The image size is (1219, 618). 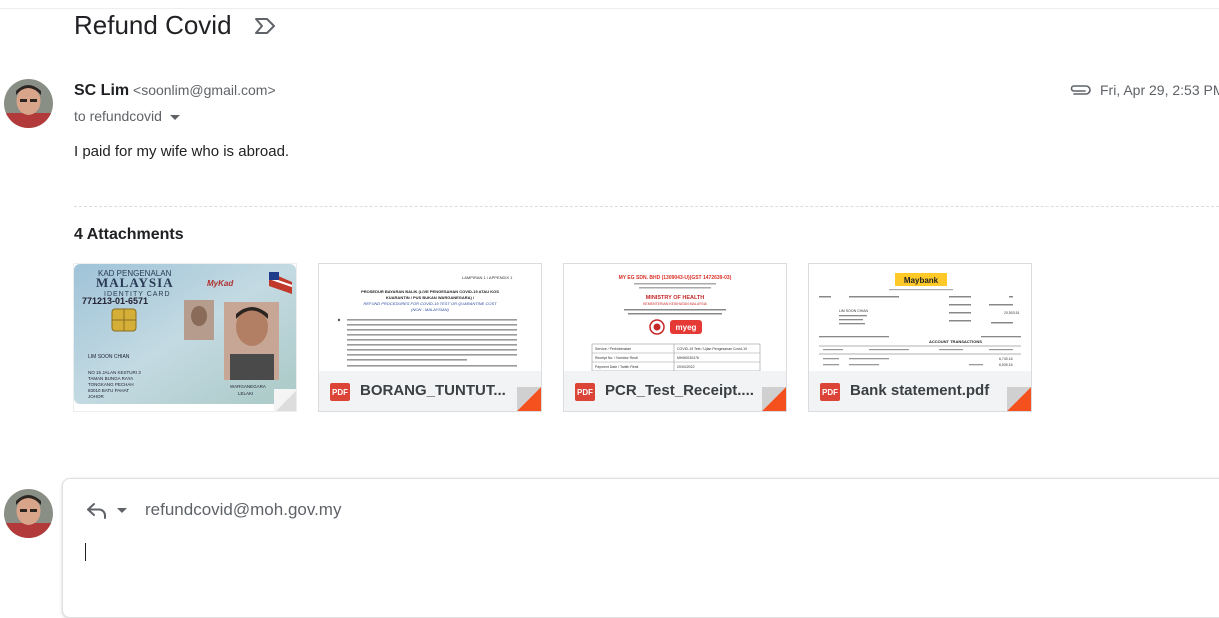 What do you see at coordinates (153, 25) in the screenshot?
I see `email-subject: Refund Covid` at bounding box center [153, 25].